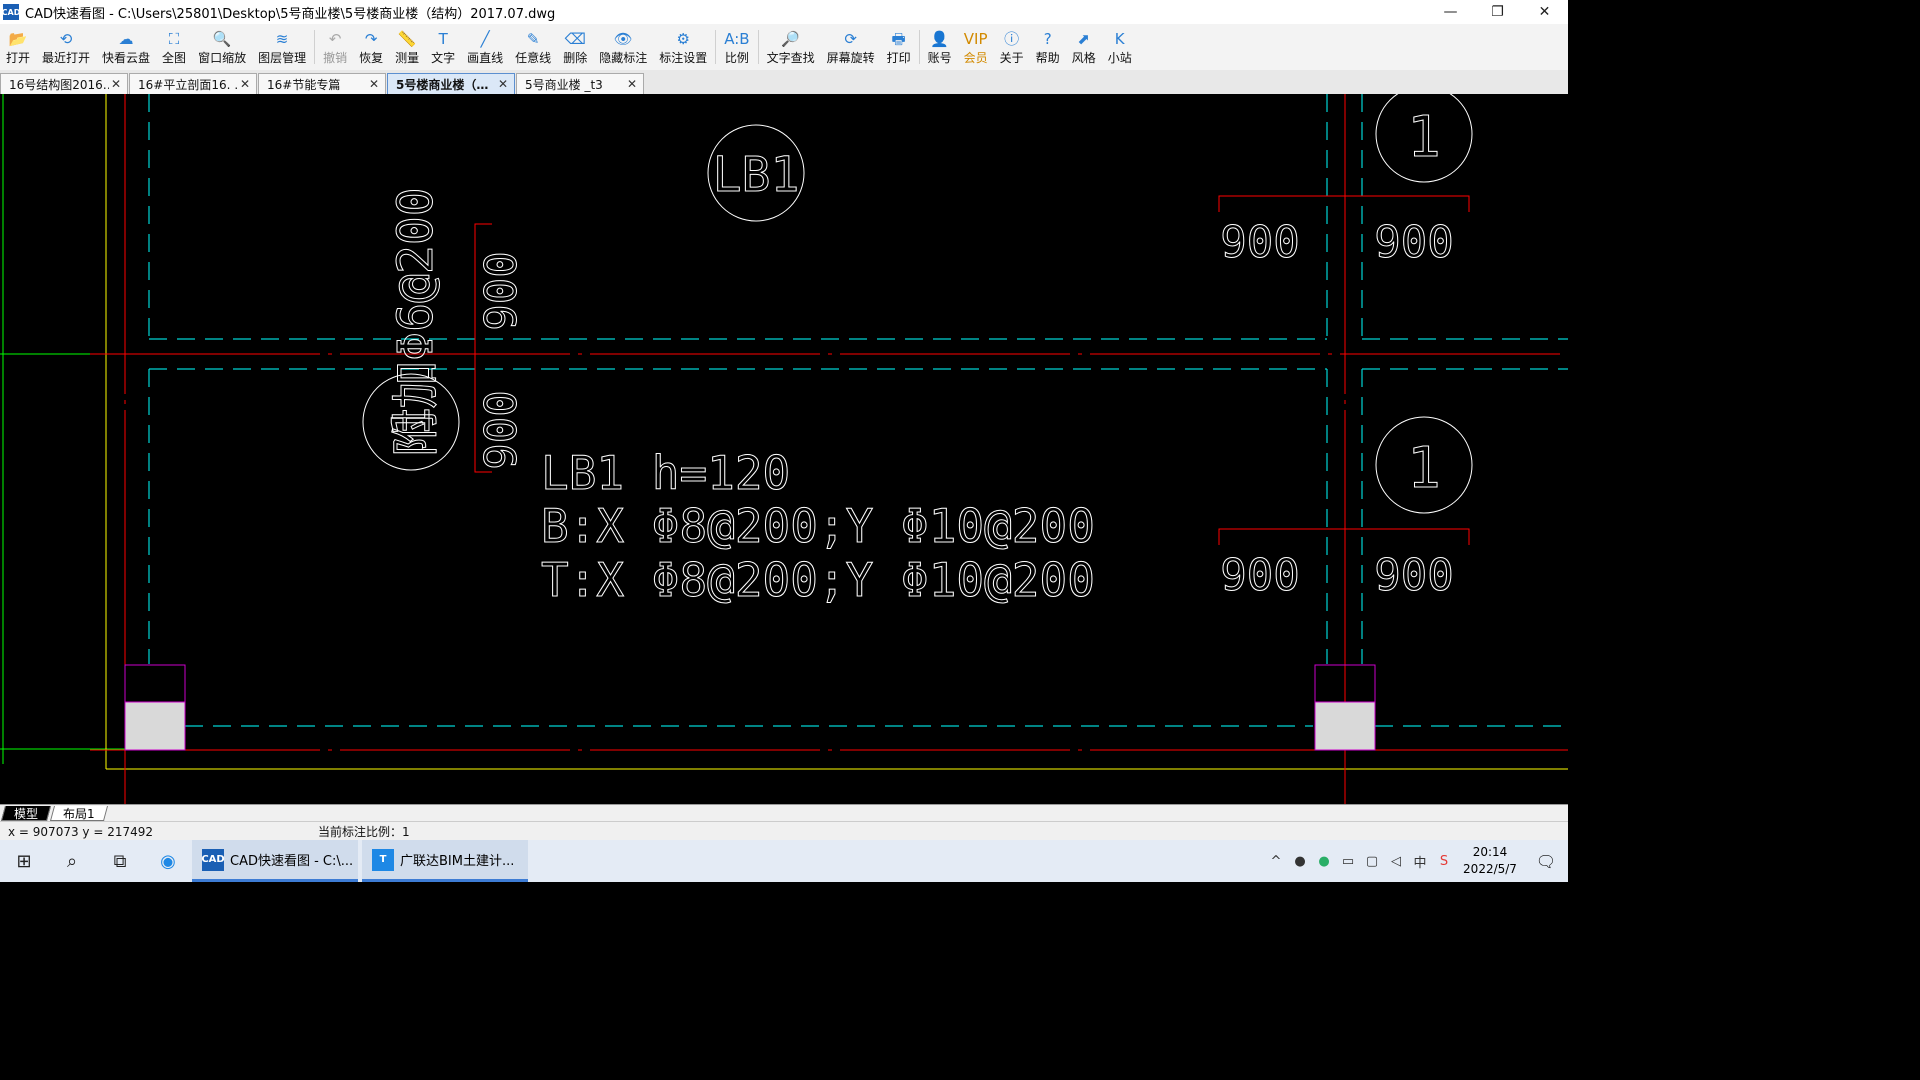 Image resolution: width=1920 pixels, height=1080 pixels. What do you see at coordinates (26, 813) in the screenshot?
I see `layout-tab-0: 模型` at bounding box center [26, 813].